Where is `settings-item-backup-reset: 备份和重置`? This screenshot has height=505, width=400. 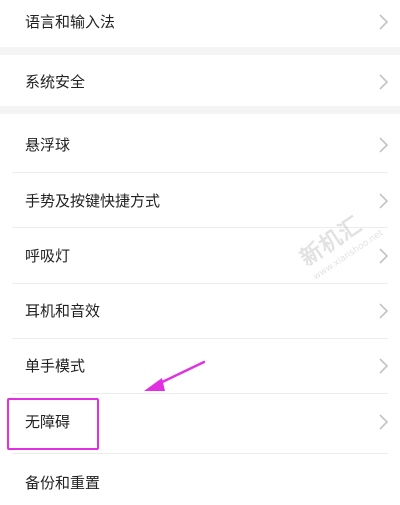
settings-item-backup-reset: 备份和重置 is located at coordinates (200, 483).